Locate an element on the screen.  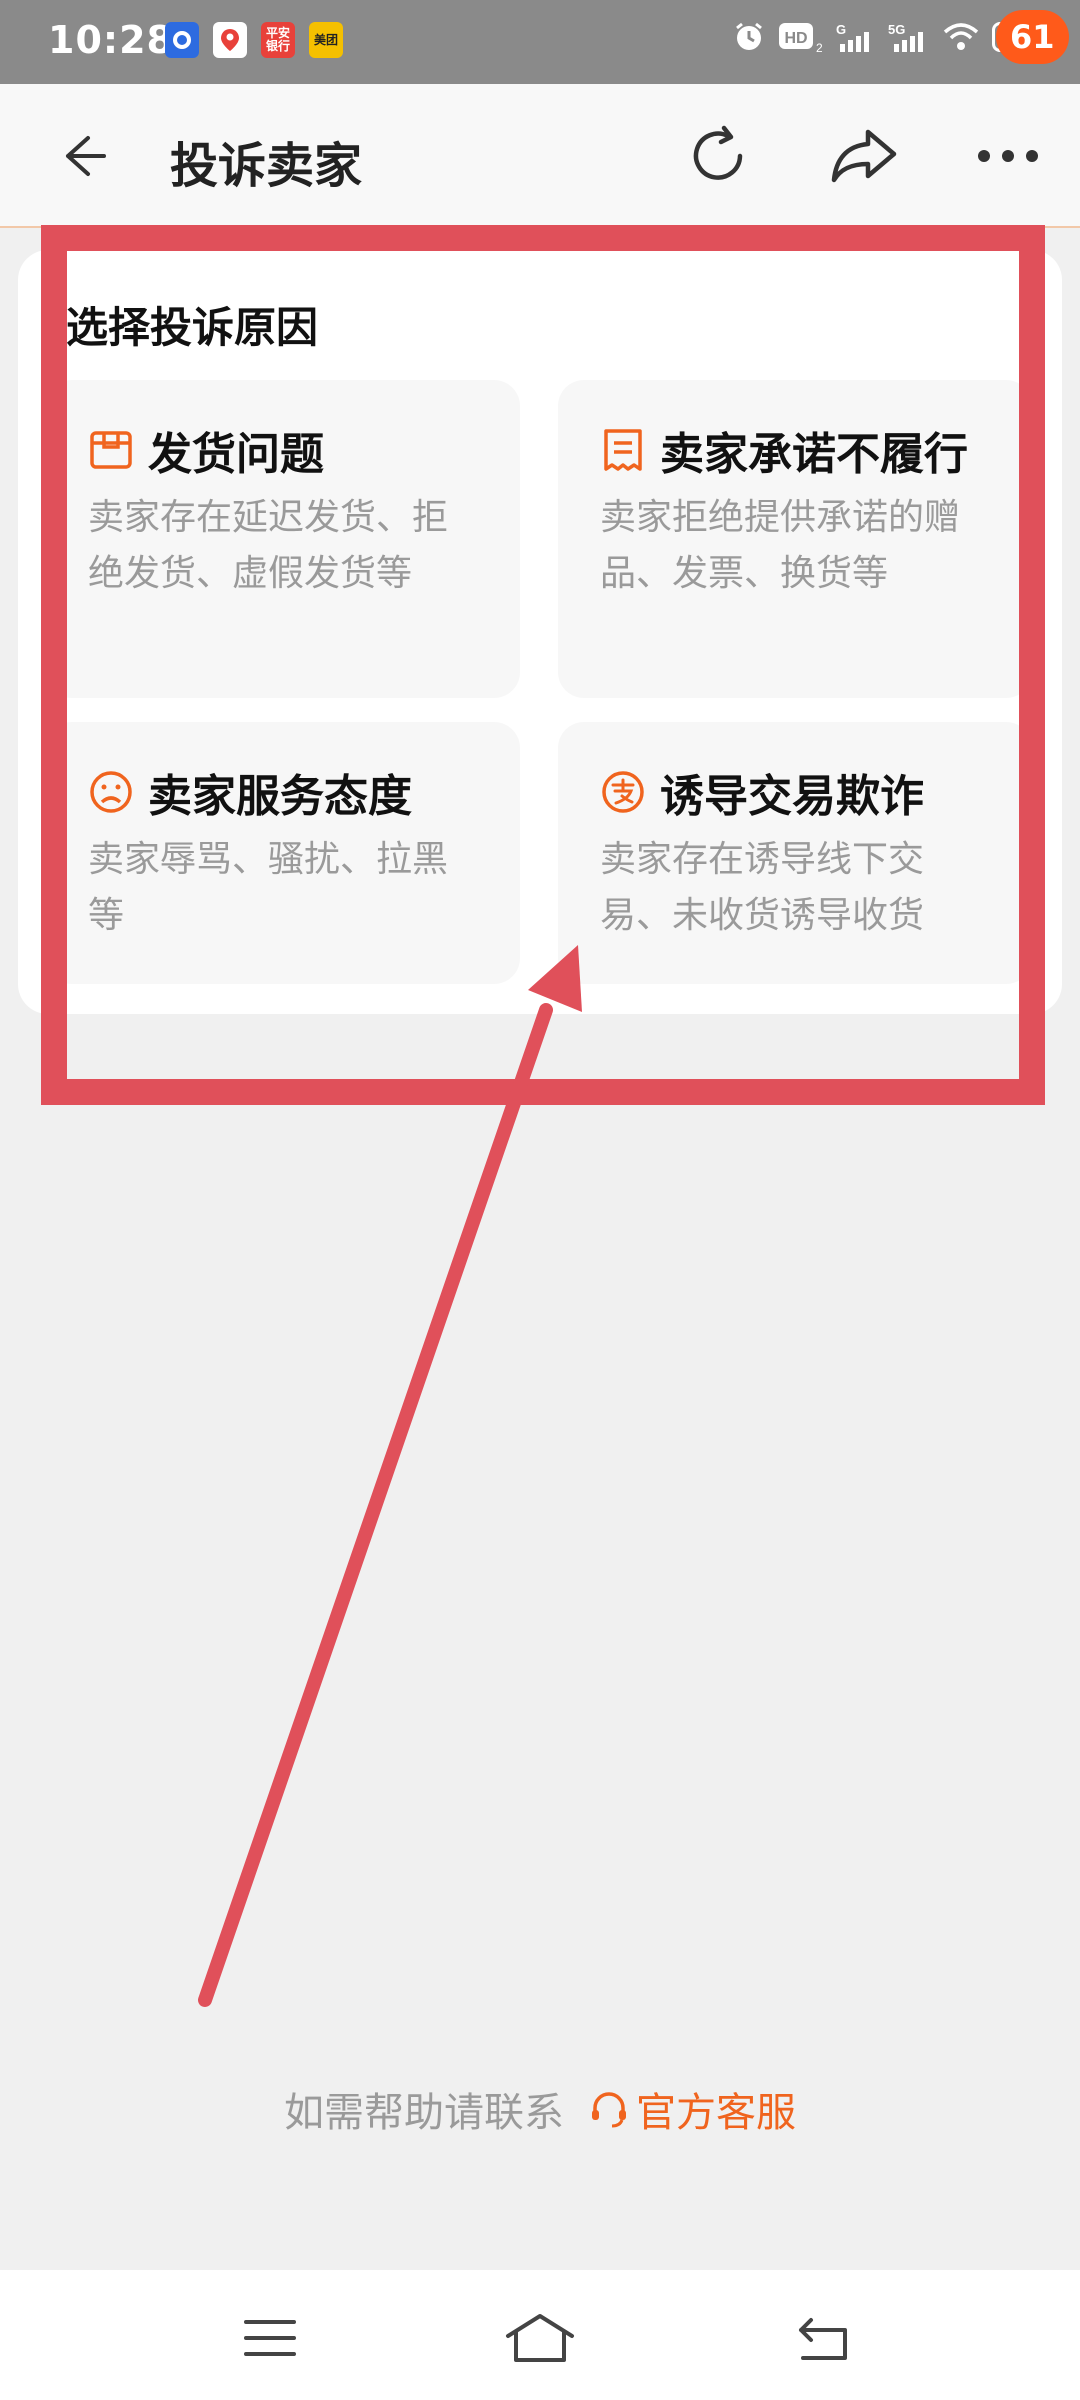
refresh-icon is located at coordinates (718, 152).